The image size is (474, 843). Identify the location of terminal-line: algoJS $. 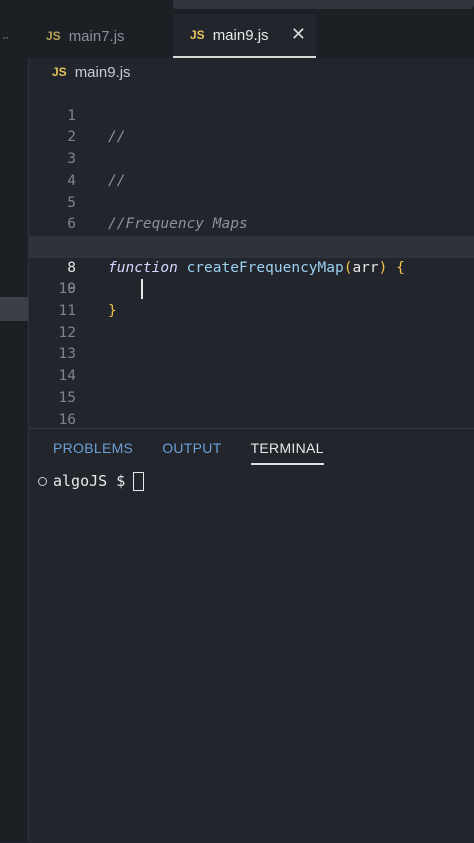
(91, 481).